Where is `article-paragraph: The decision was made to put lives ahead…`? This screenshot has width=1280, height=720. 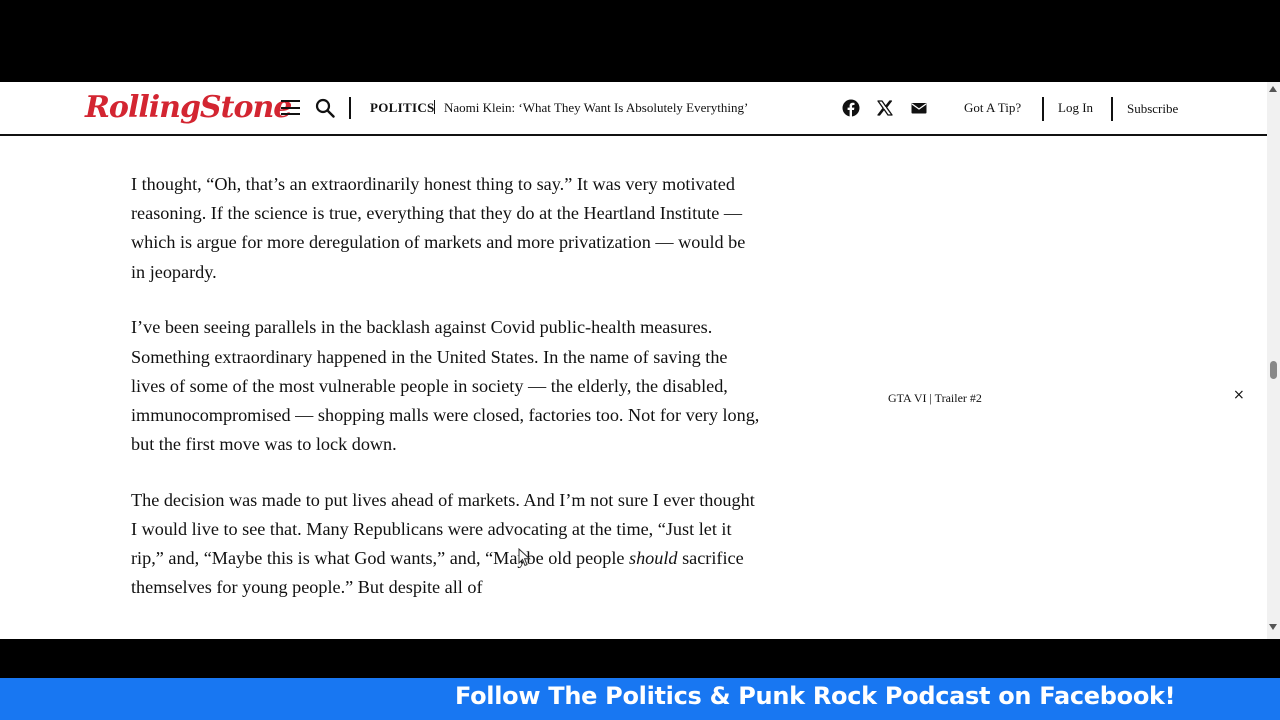
article-paragraph: The decision was made to put lives ahead… is located at coordinates (446, 544).